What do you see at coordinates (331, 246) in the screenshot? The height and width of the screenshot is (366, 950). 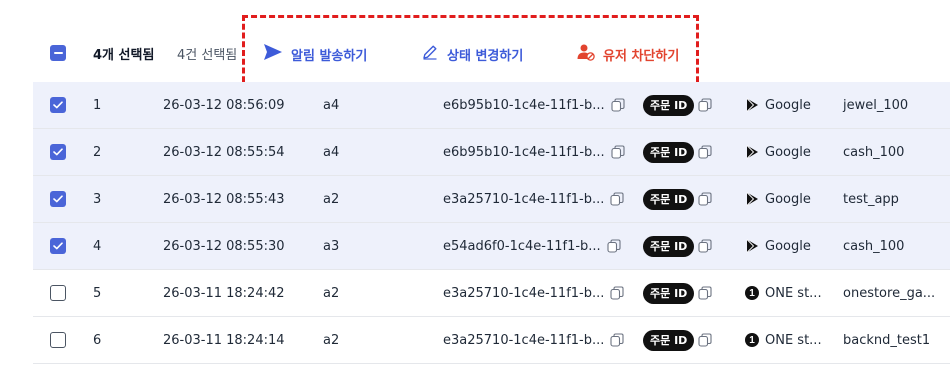 I see `user-id: a3` at bounding box center [331, 246].